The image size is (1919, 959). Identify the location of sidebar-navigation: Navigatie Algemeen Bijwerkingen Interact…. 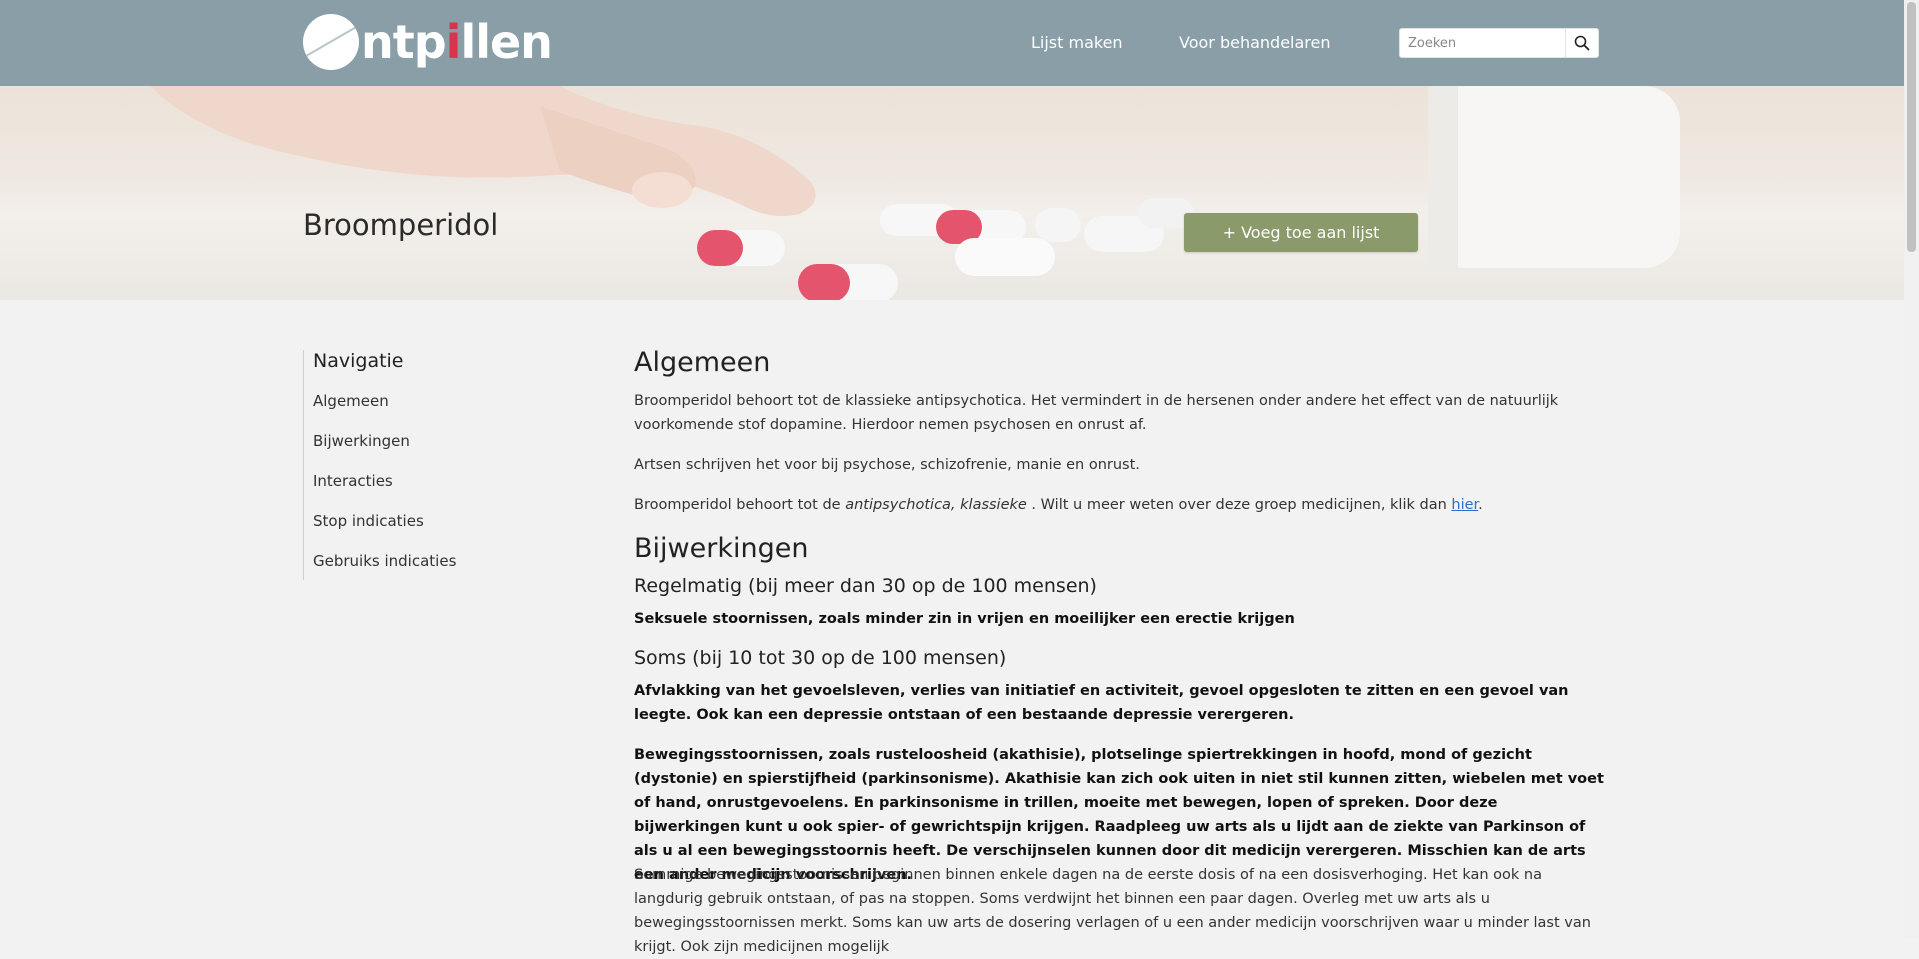
(423, 465).